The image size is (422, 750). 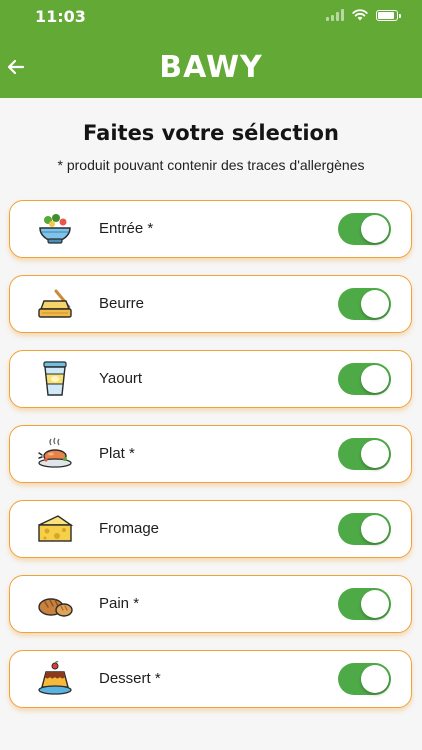 I want to click on status-bar: 11:03, so click(x=211, y=18).